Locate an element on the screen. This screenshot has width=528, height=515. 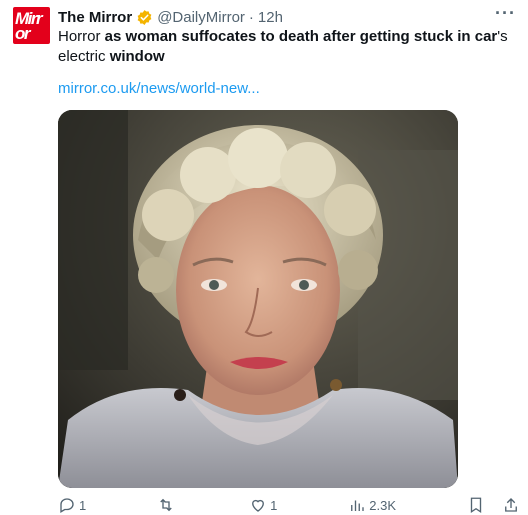
views-icon is located at coordinates (357, 505).